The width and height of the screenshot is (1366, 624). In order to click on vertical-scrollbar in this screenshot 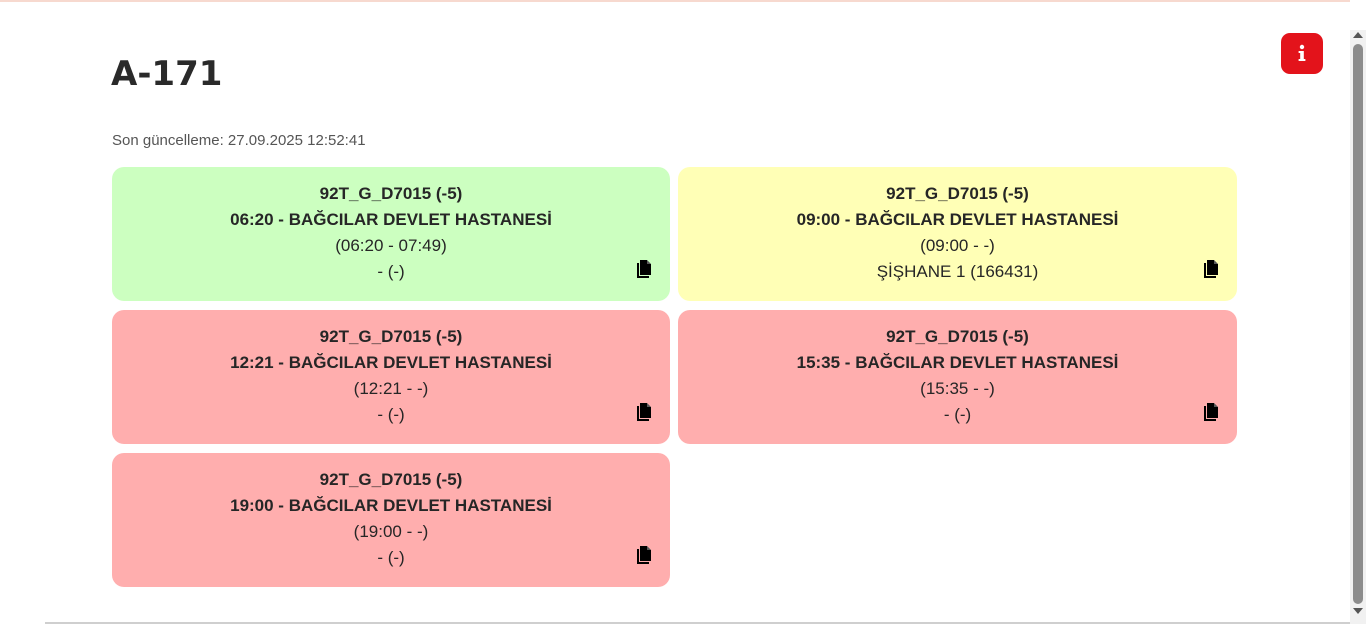, I will do `click(1358, 327)`.